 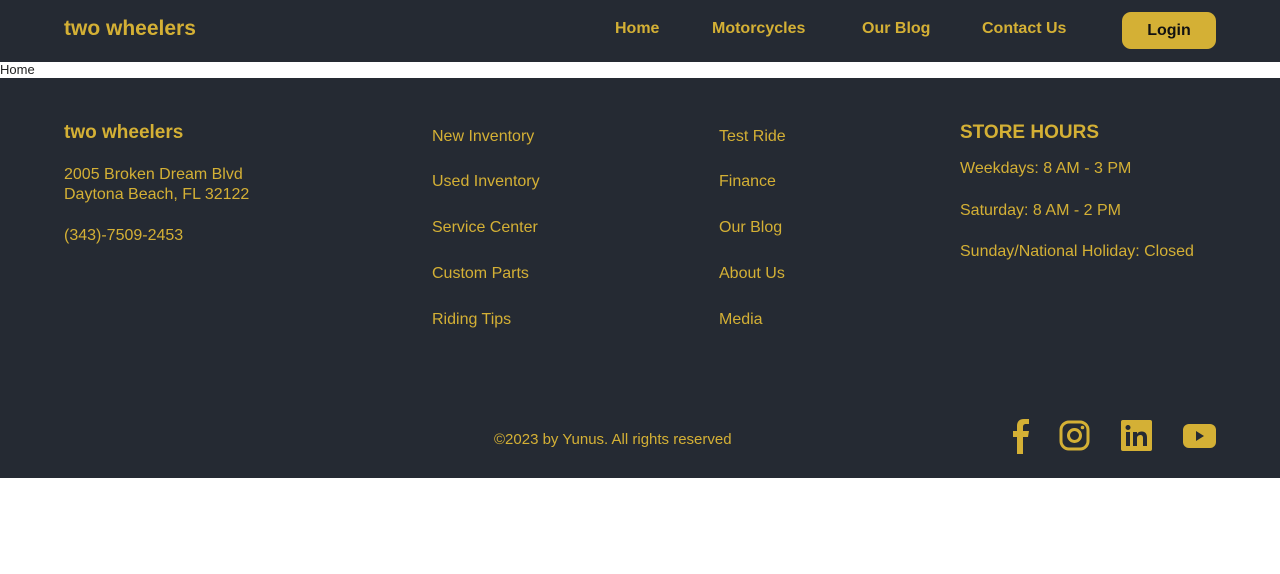 I want to click on nav-contact-us: Contact Us, so click(x=1024, y=29).